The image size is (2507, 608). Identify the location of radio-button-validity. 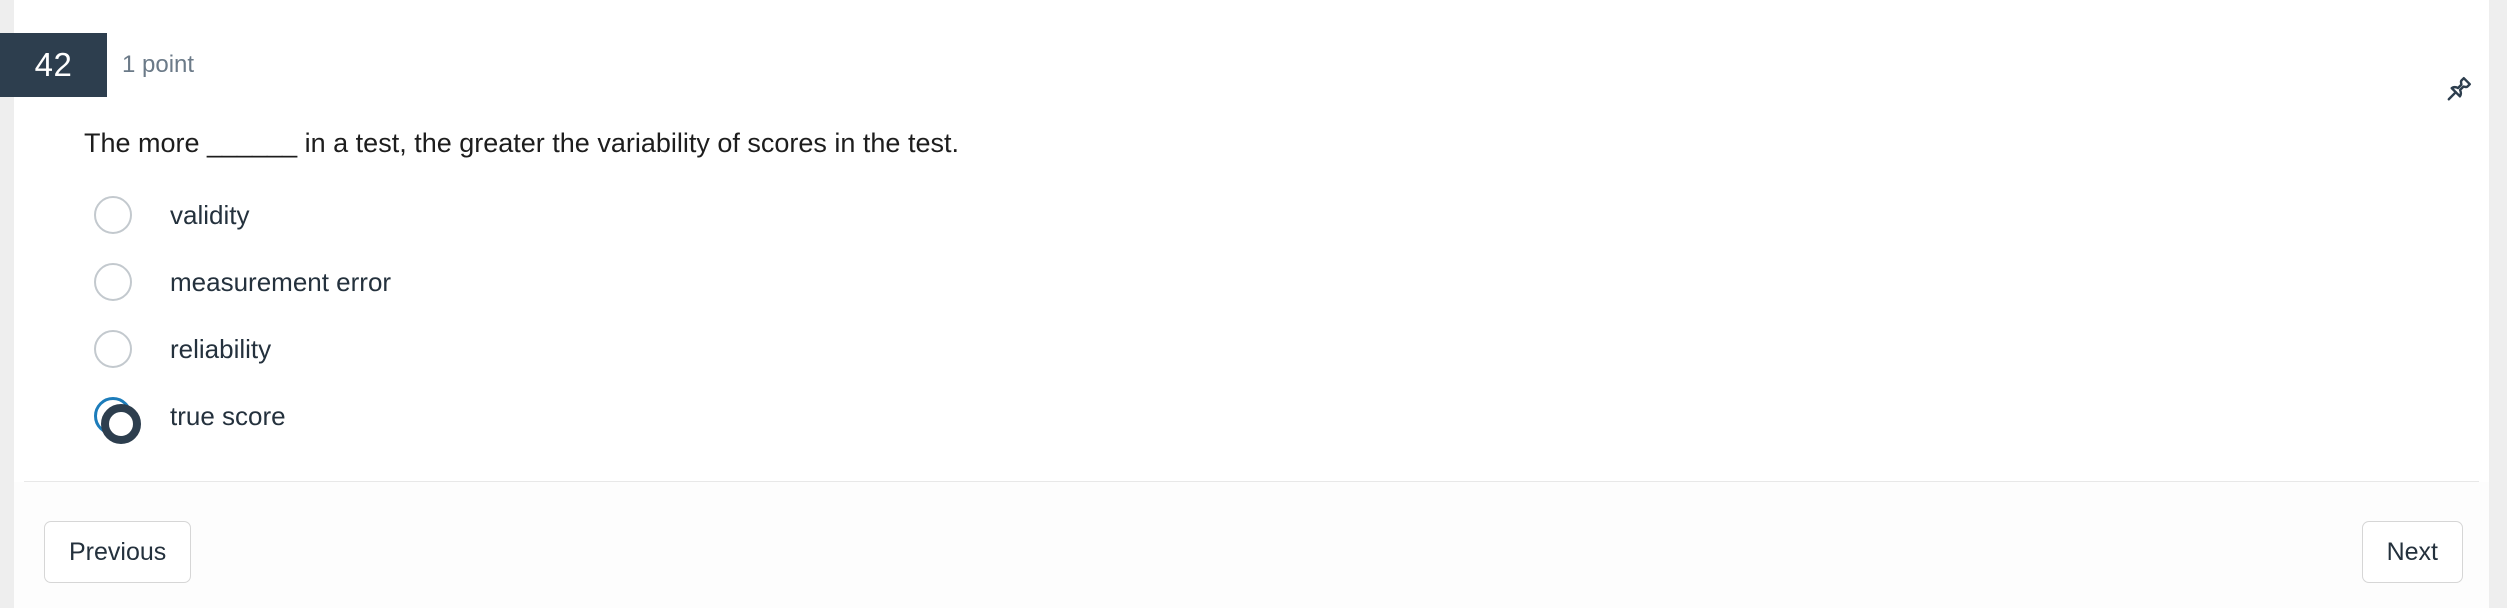
(113, 214).